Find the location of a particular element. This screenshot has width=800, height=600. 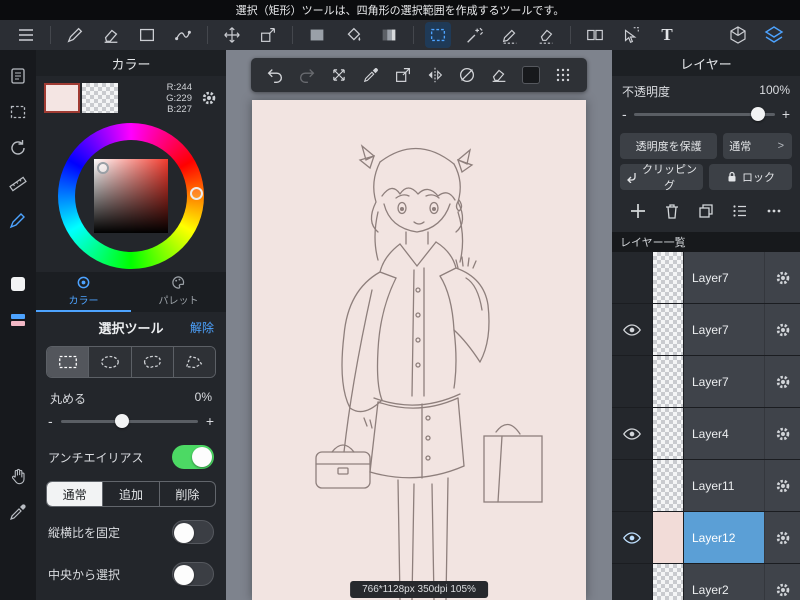

round-slider is located at coordinates (129, 421).